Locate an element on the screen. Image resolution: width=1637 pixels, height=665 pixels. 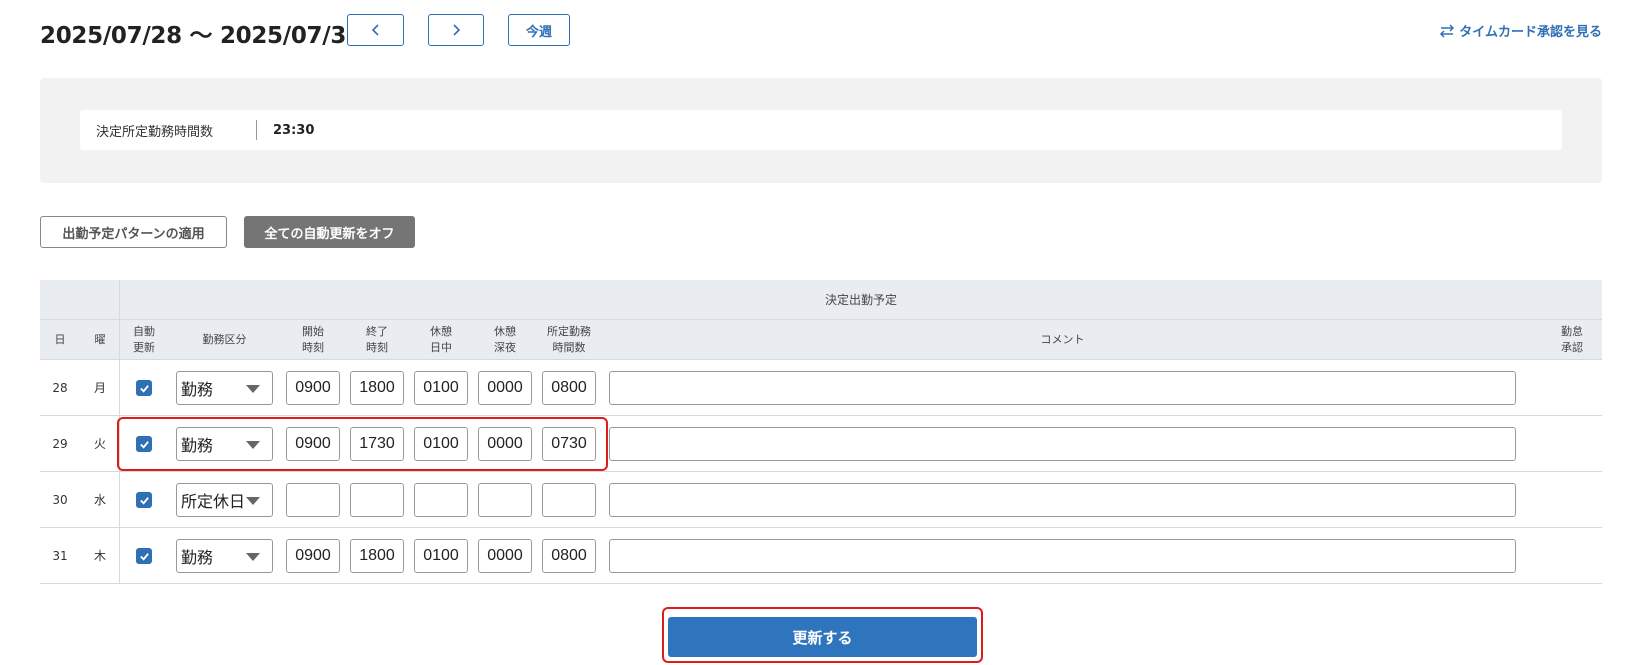
chevron-left-icon is located at coordinates (375, 30).